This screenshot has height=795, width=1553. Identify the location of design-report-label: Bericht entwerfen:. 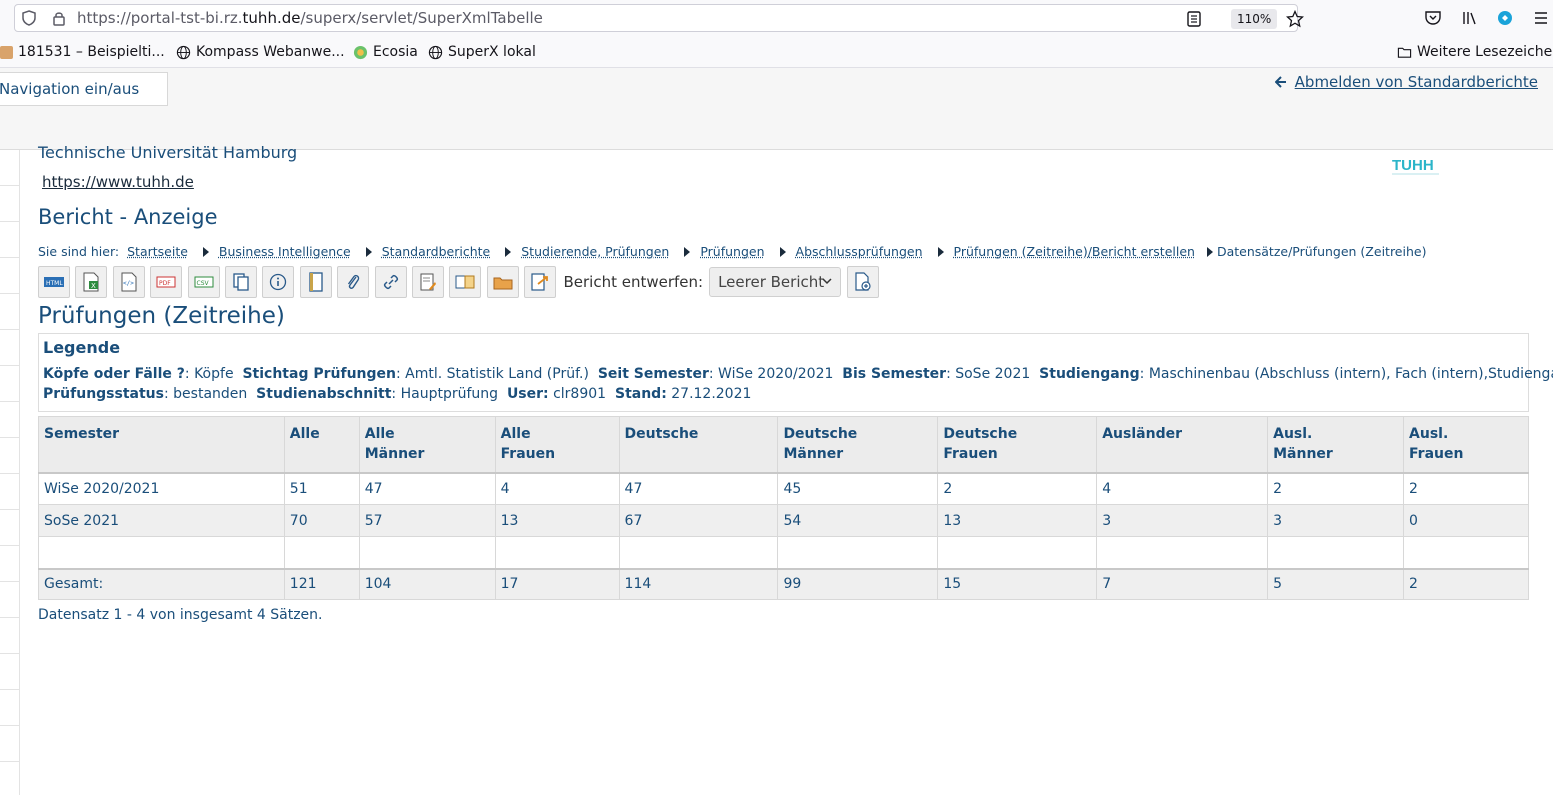
(633, 282).